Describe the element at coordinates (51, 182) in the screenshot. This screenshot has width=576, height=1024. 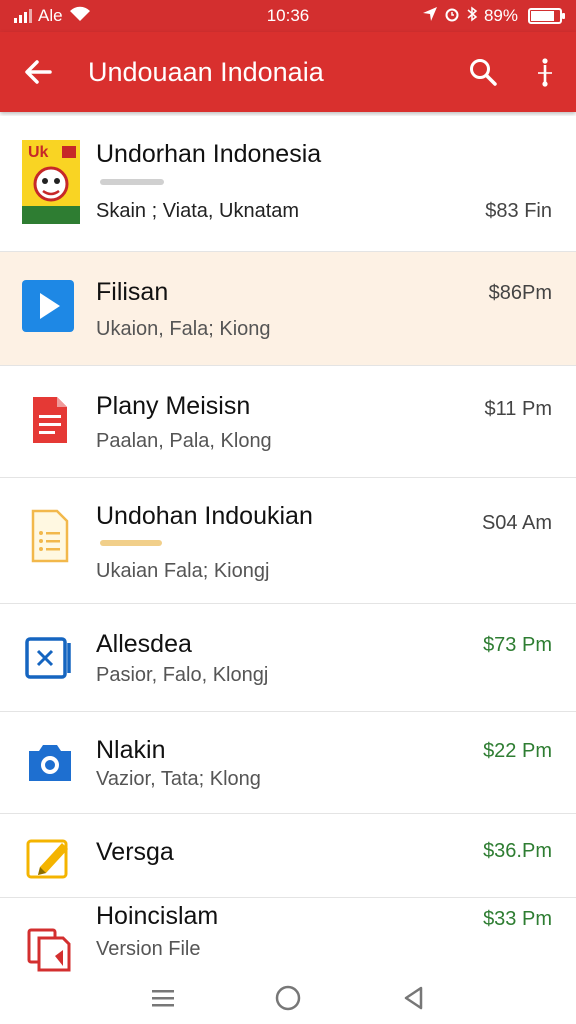
I see `comic-thumbnail-icon: Uk` at that location.